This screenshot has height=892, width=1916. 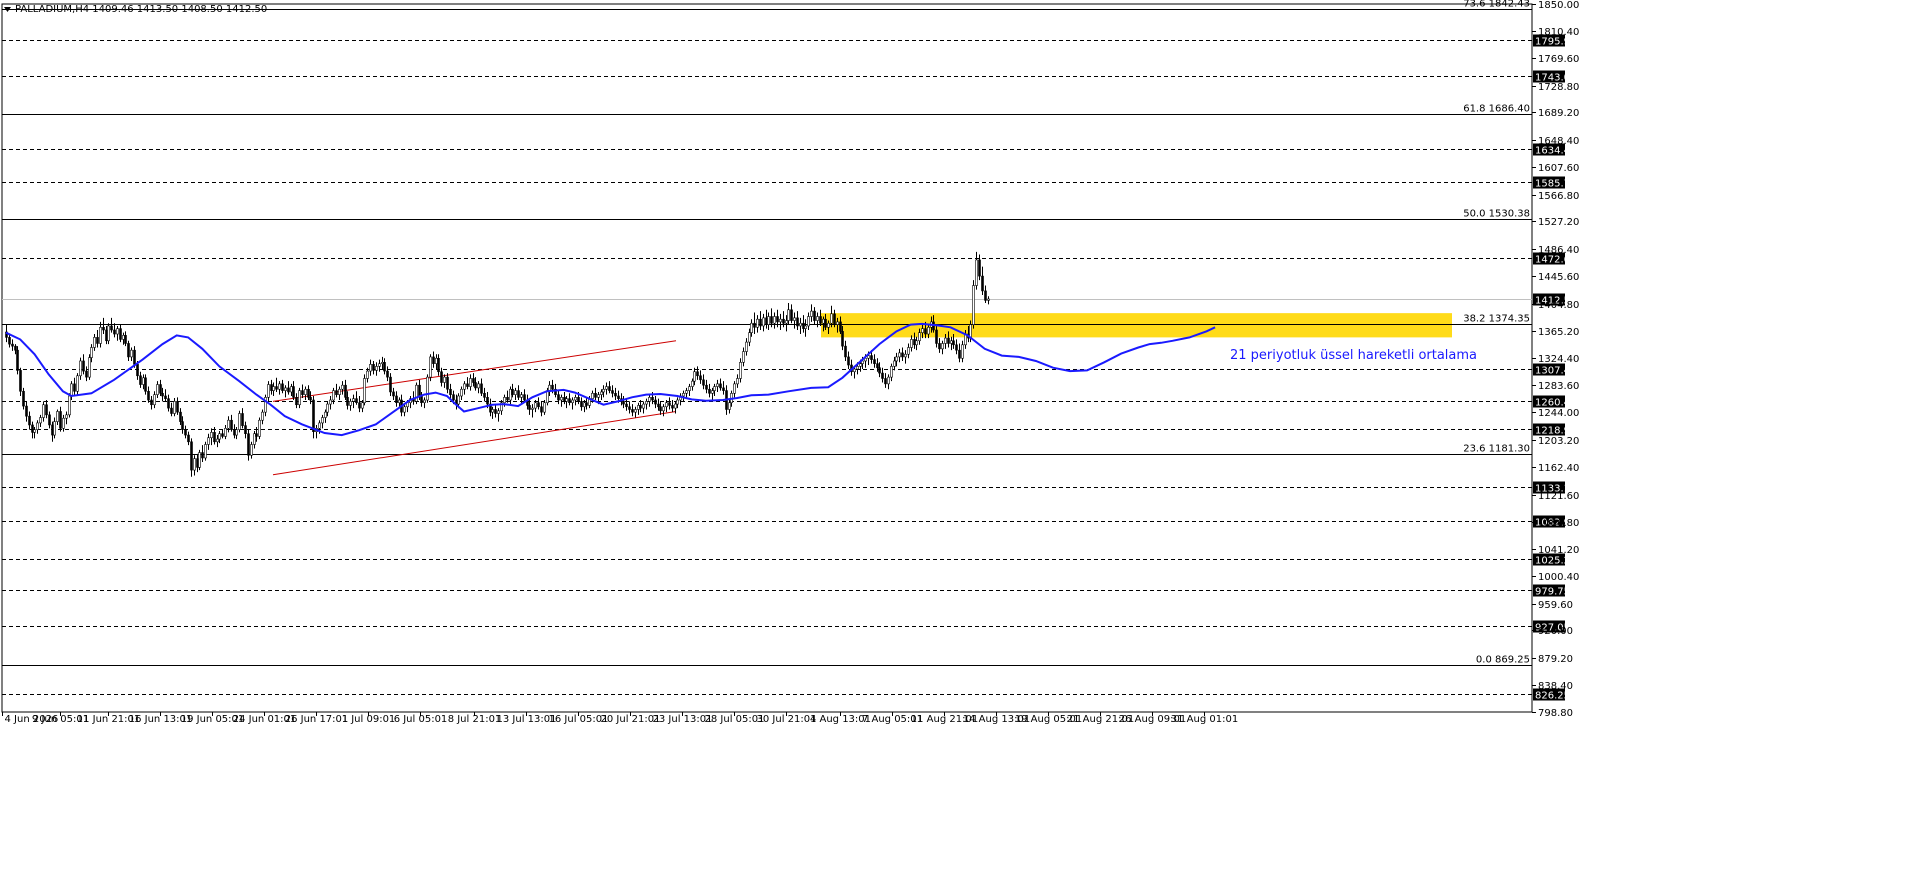 What do you see at coordinates (1558, 305) in the screenshot?
I see `y-tick-label: 1404.80` at bounding box center [1558, 305].